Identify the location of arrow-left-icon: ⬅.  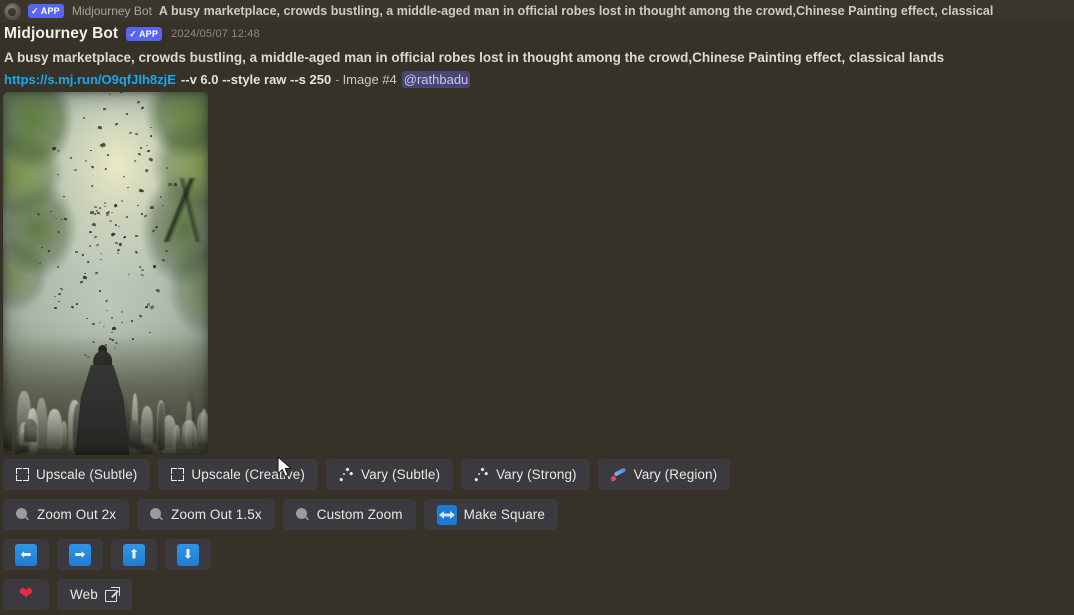
(26, 554).